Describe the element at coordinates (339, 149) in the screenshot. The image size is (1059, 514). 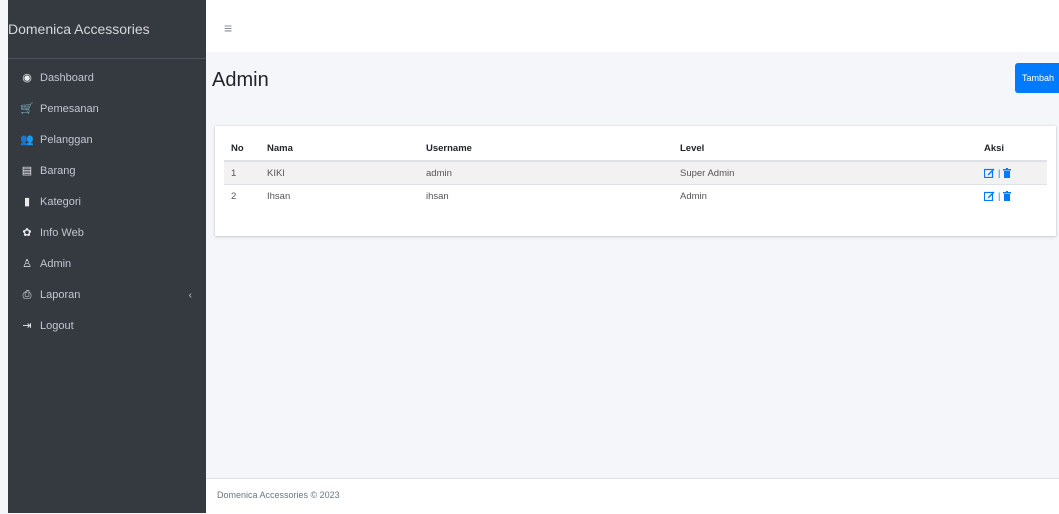
I see `column-header-nama: Nama` at that location.